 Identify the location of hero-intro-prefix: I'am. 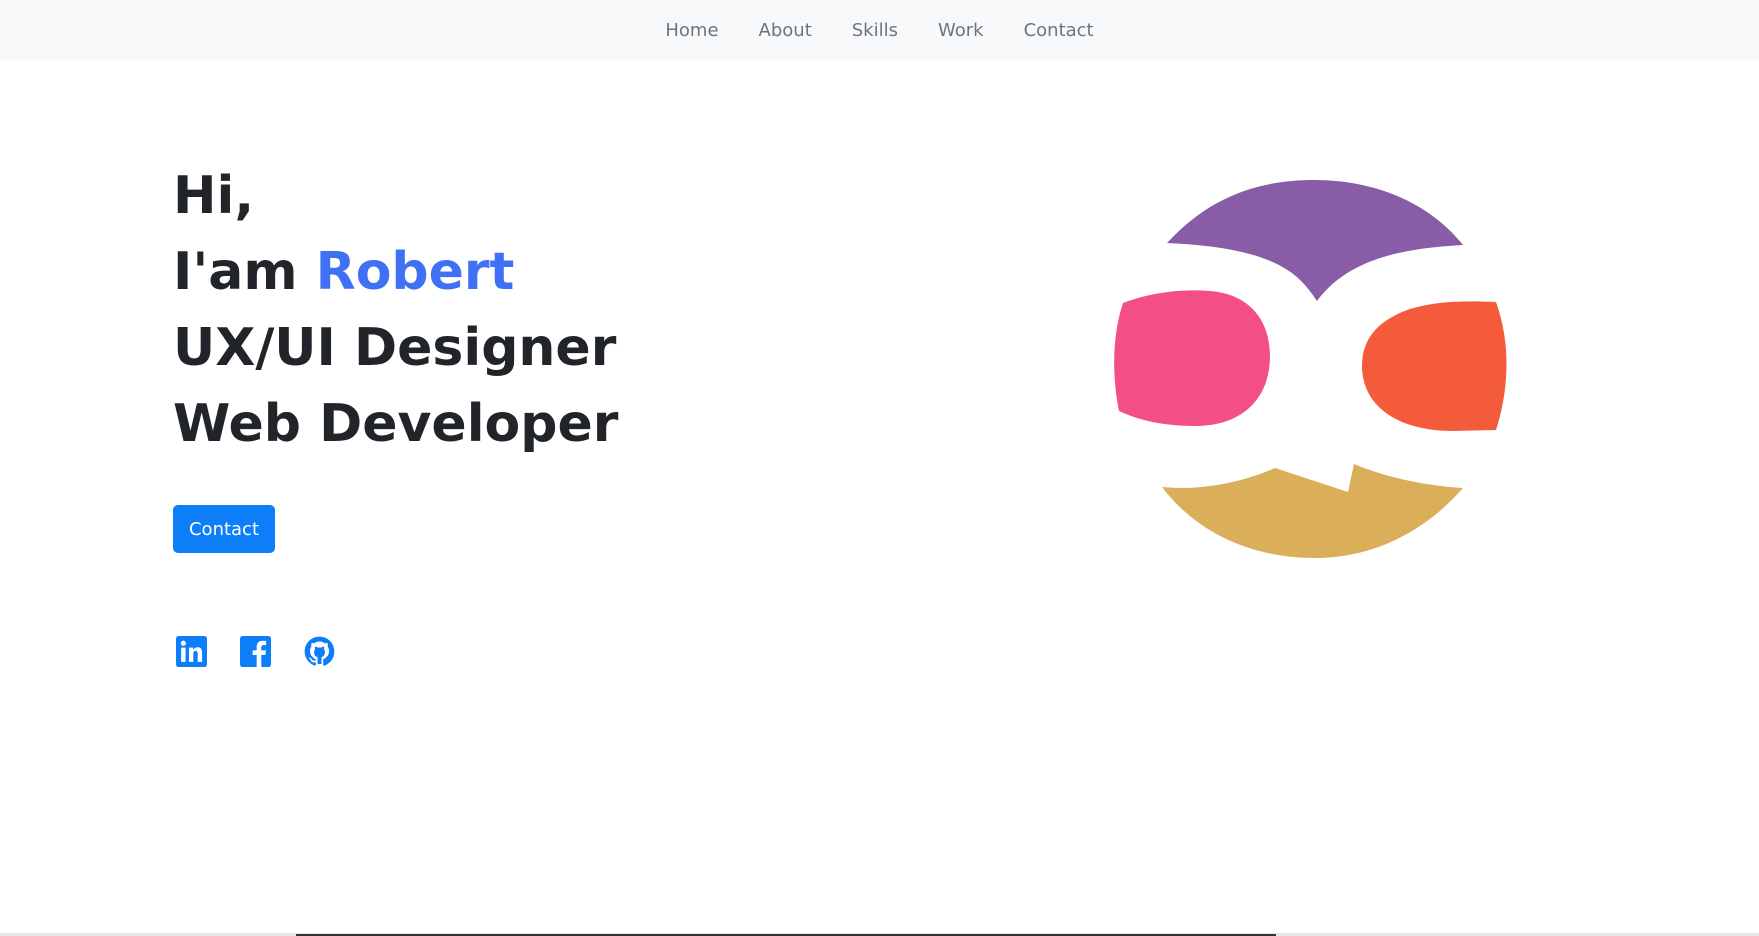
(244, 272).